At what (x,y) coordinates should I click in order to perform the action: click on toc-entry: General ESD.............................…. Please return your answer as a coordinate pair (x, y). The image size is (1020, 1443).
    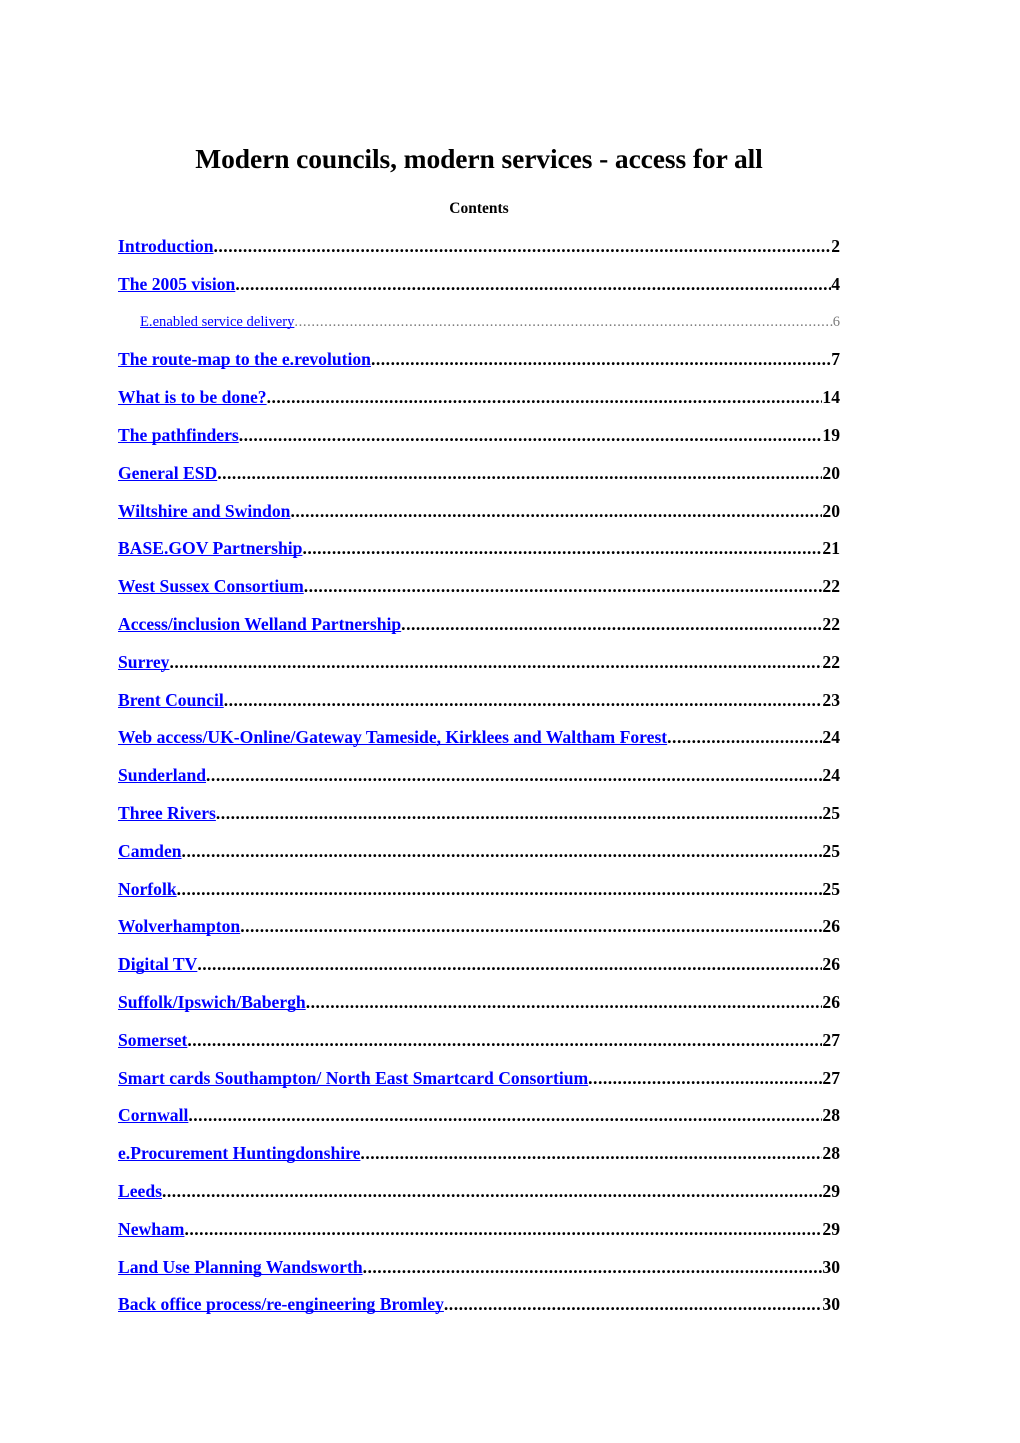
    Looking at the image, I should click on (479, 480).